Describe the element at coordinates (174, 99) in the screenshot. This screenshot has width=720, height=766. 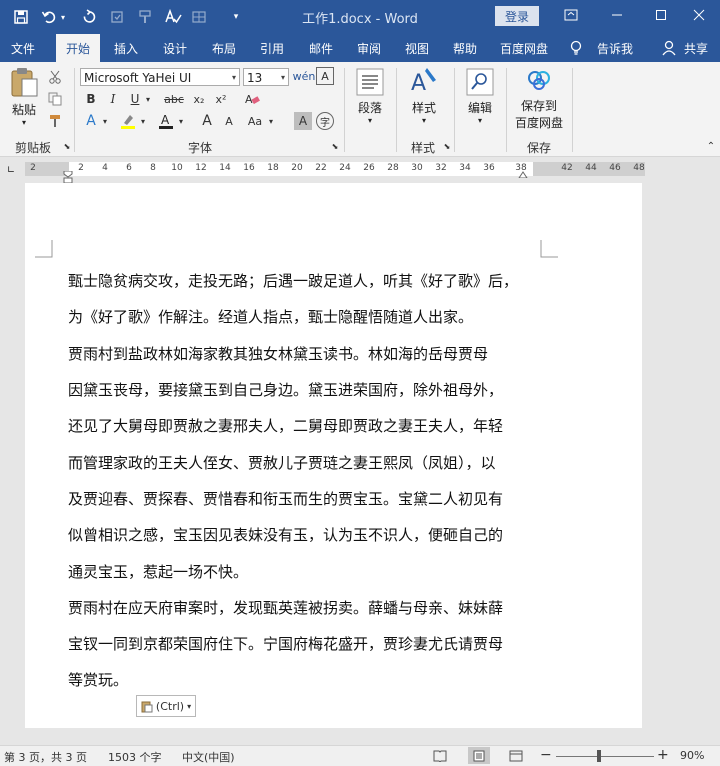
I see `strikethrough-button: abc` at that location.